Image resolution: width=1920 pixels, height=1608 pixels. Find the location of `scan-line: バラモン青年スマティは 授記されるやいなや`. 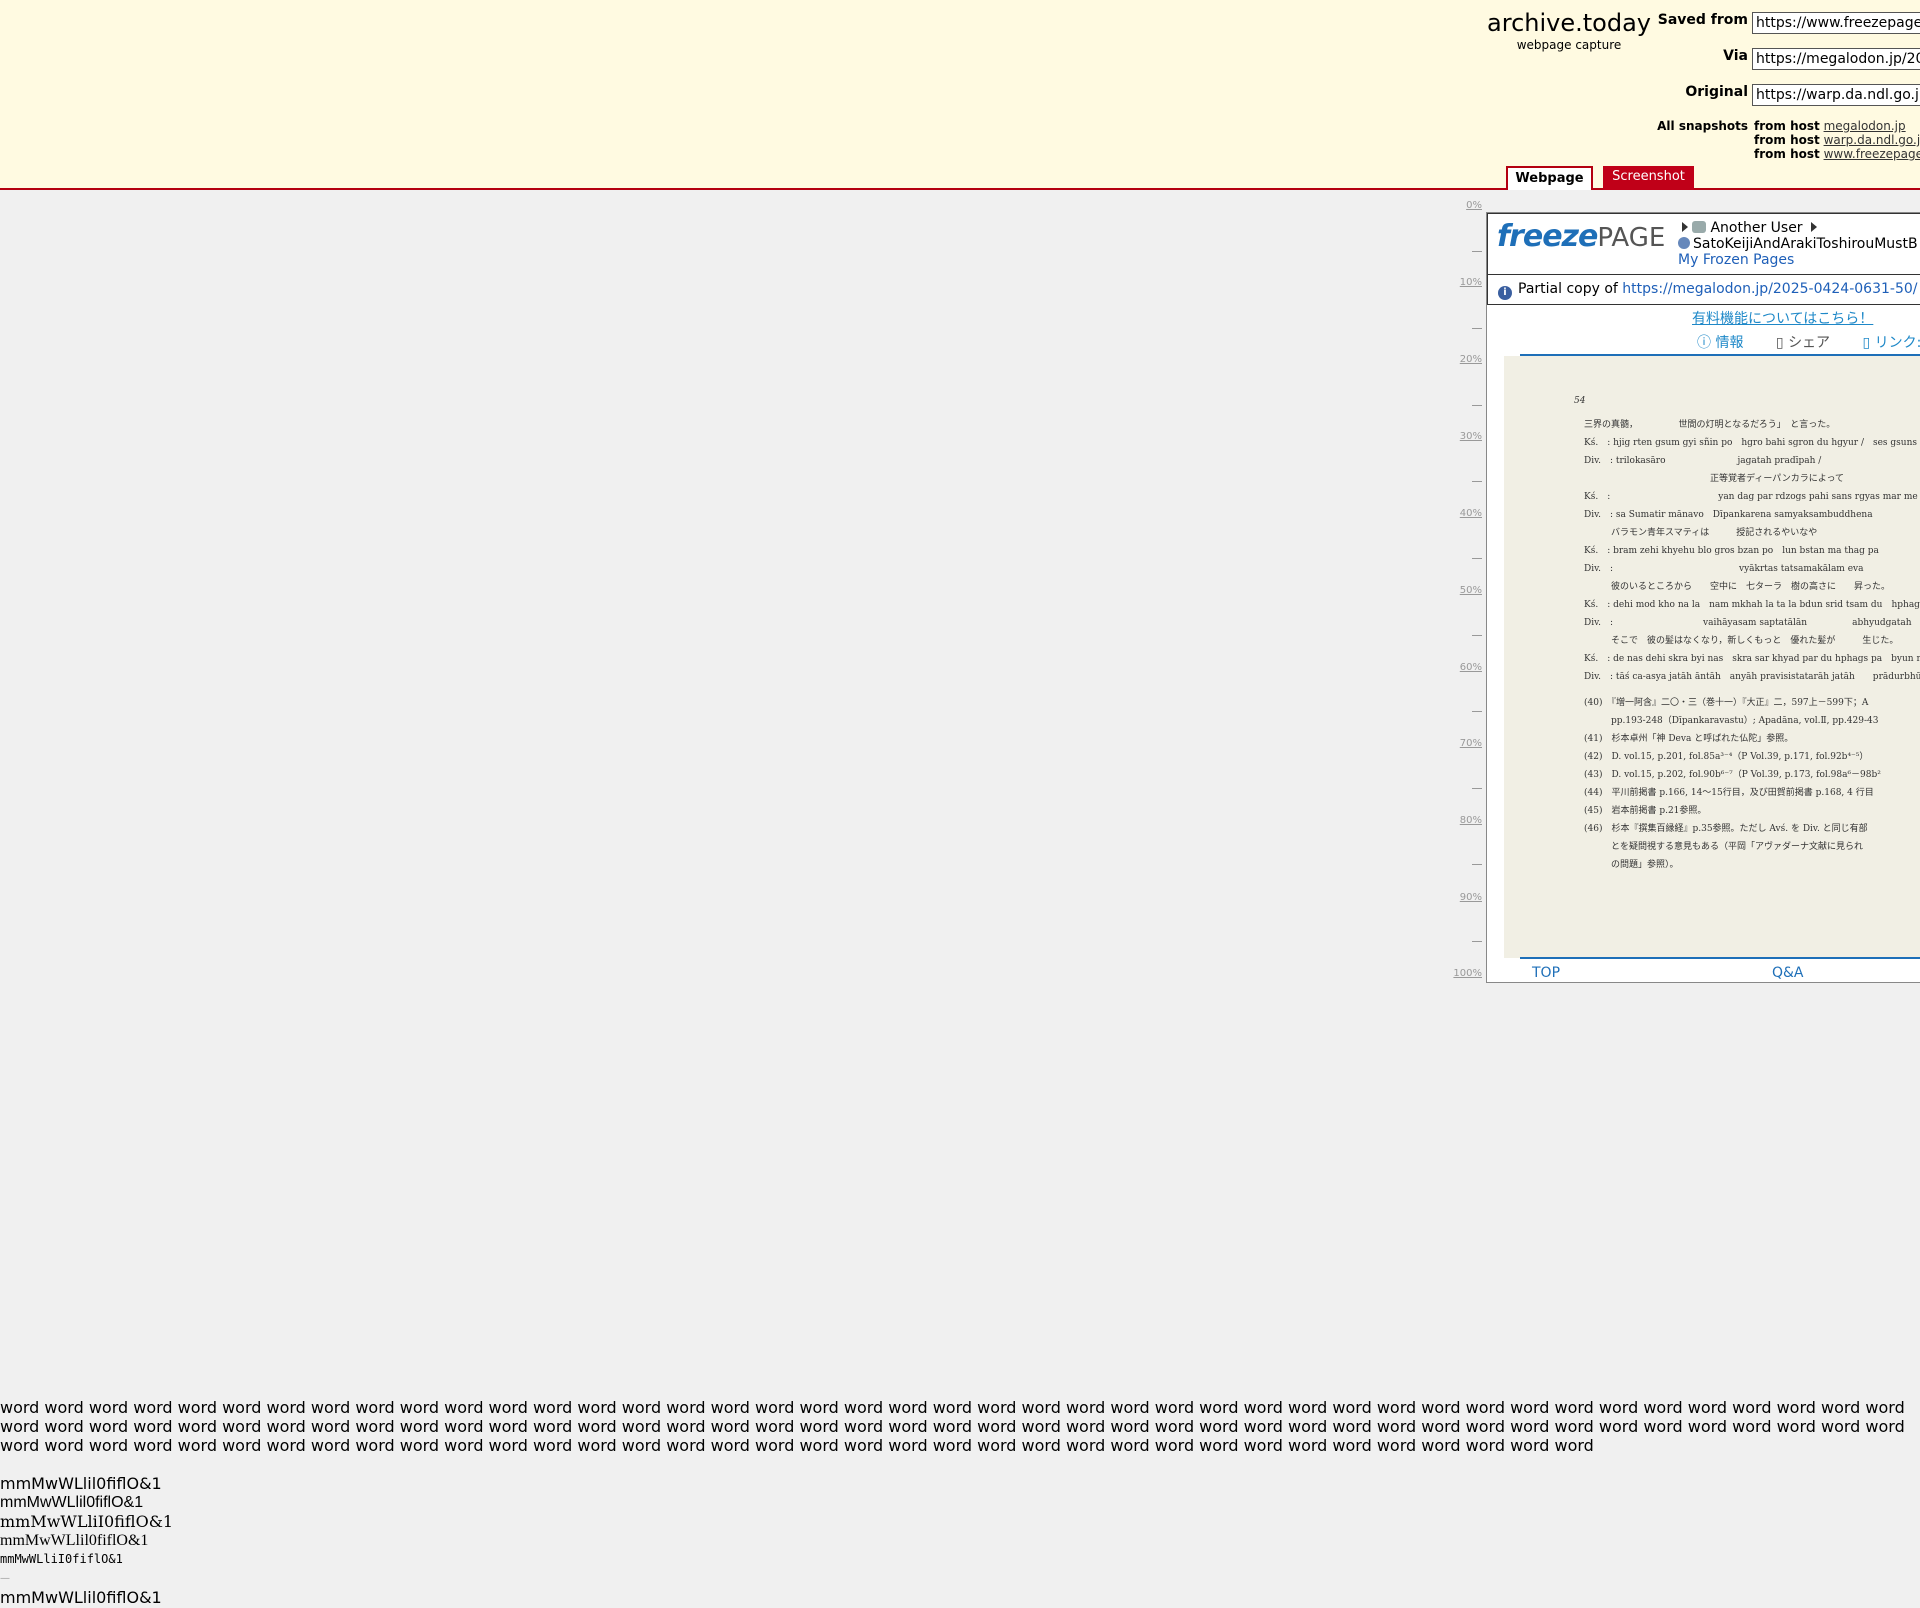

scan-line: バラモン青年スマティは 授記されるやいなや is located at coordinates (1701, 533).